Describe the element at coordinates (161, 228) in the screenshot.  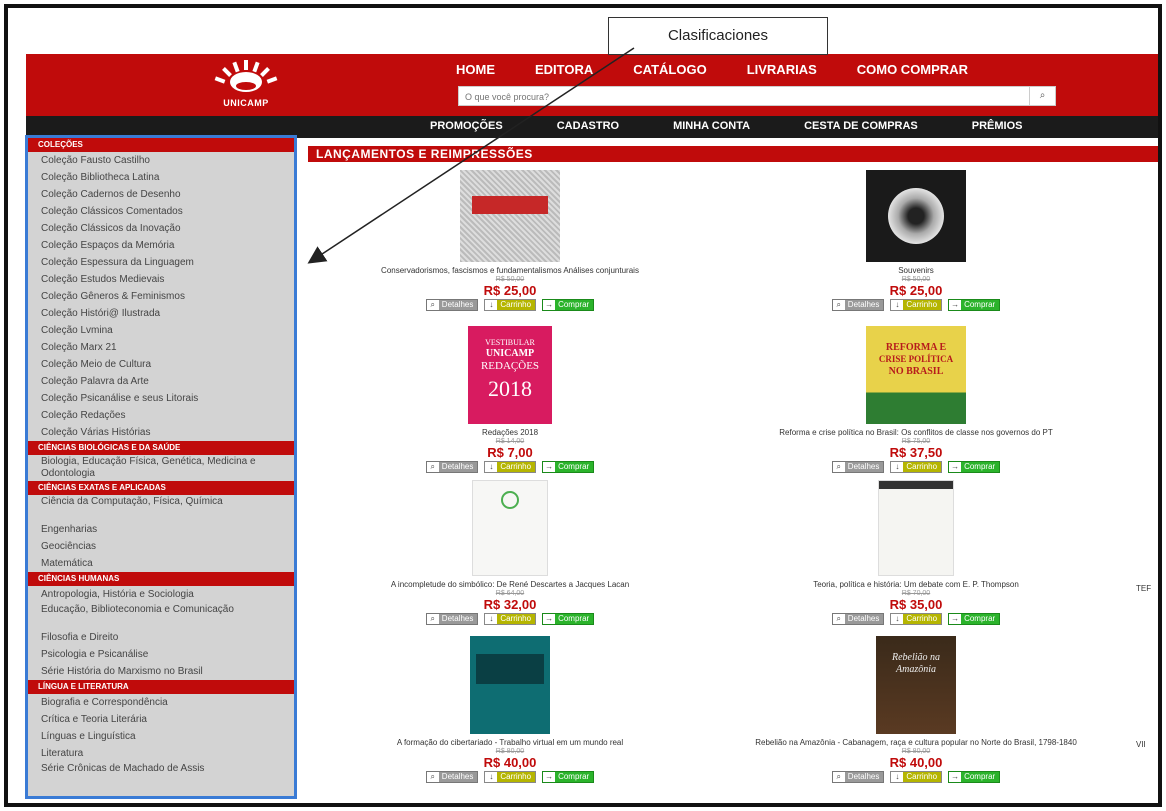
I see `sidebar-item: Coleção Clássicos da Inovação` at that location.